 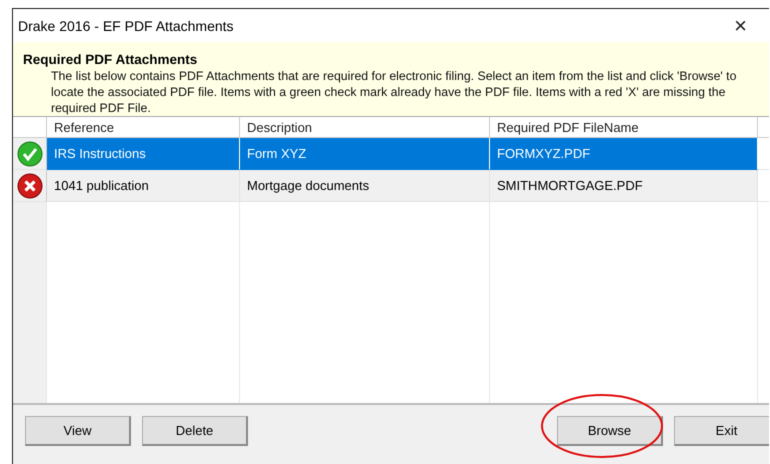 What do you see at coordinates (610, 431) in the screenshot?
I see `dialog-button: Browse` at bounding box center [610, 431].